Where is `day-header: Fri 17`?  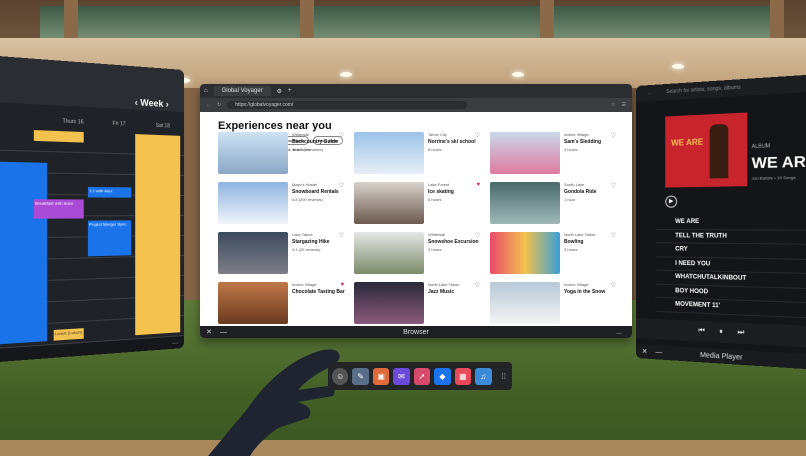 day-header: Fri 17 is located at coordinates (119, 124).